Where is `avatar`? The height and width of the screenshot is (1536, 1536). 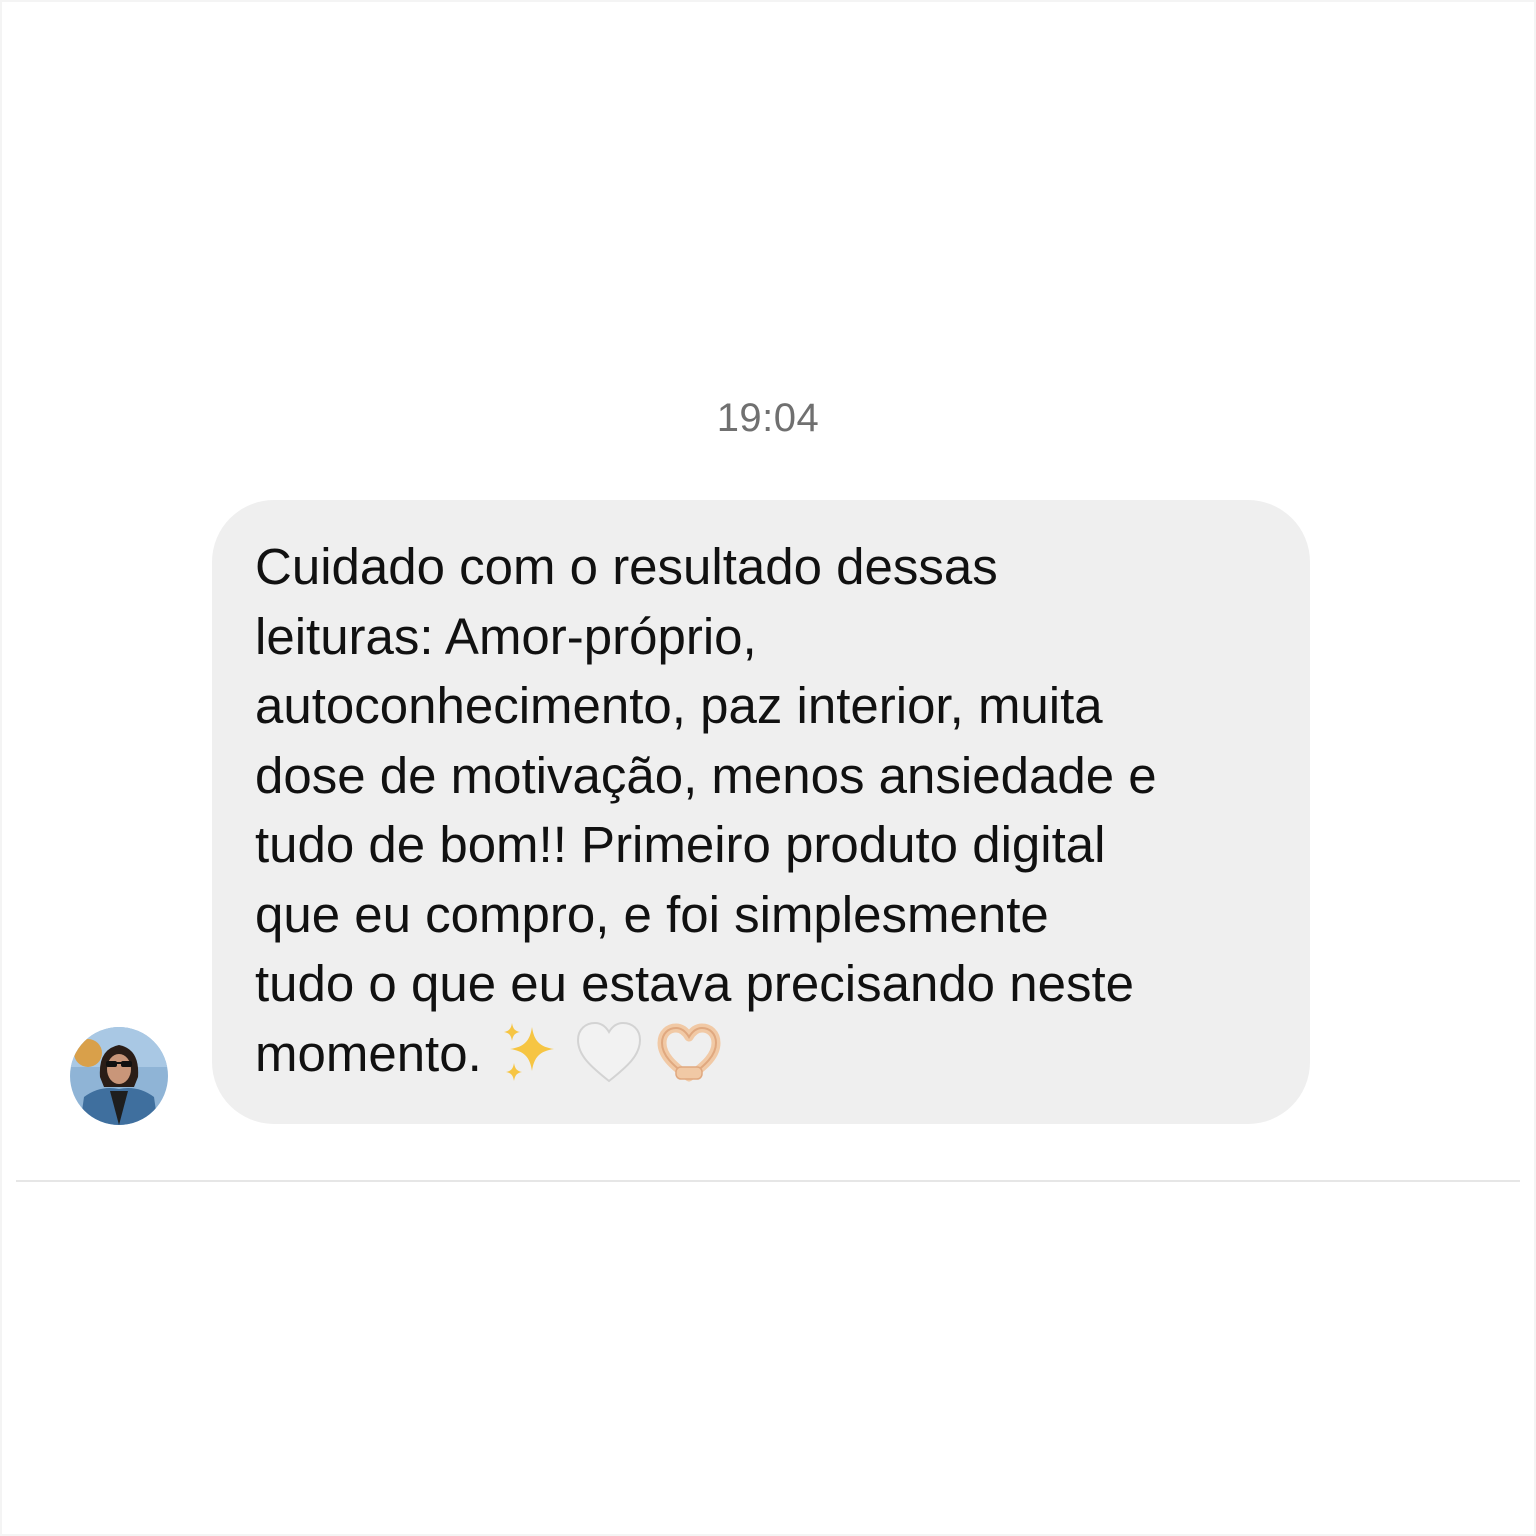 avatar is located at coordinates (119, 1076).